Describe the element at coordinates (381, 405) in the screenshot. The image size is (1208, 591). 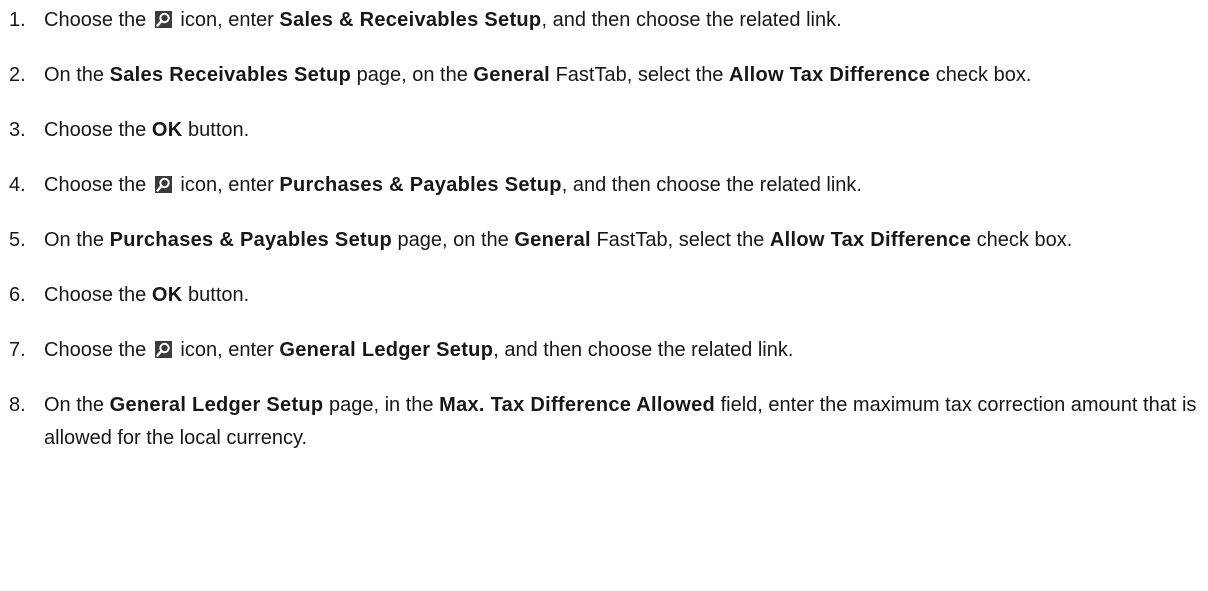
I see `step-text-fragment: page, in the` at that location.